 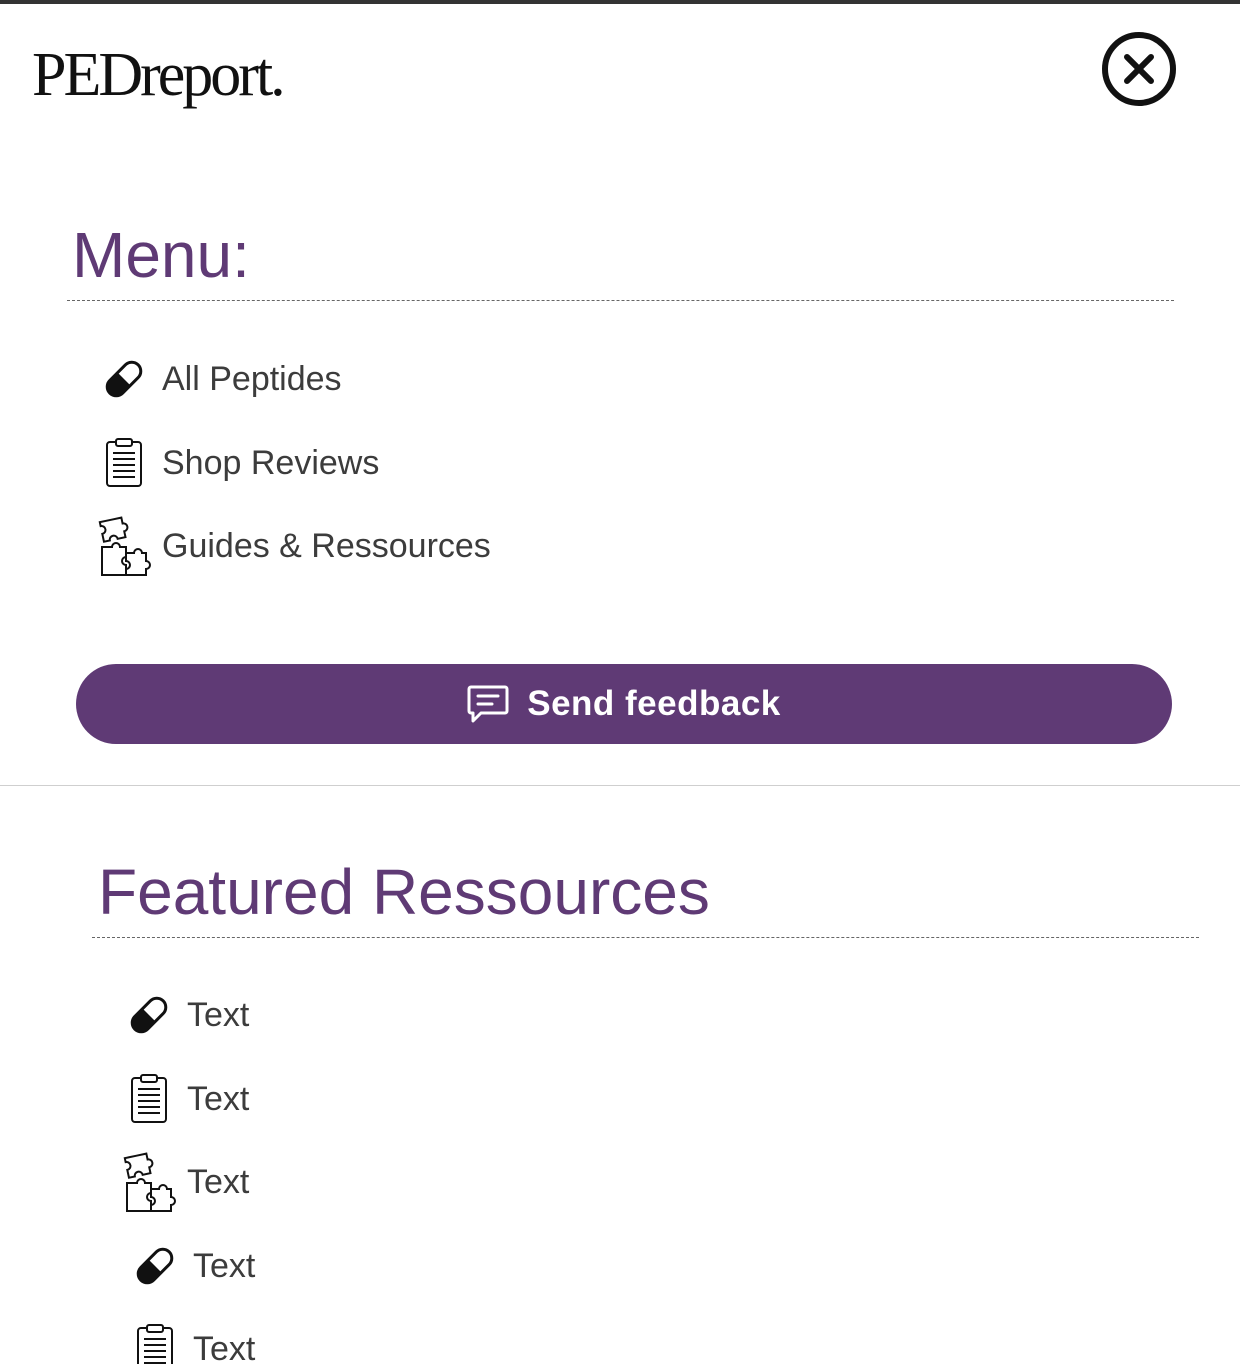 I want to click on menu-item-guides-ressources: Guides & Ressources, so click(x=293, y=546).